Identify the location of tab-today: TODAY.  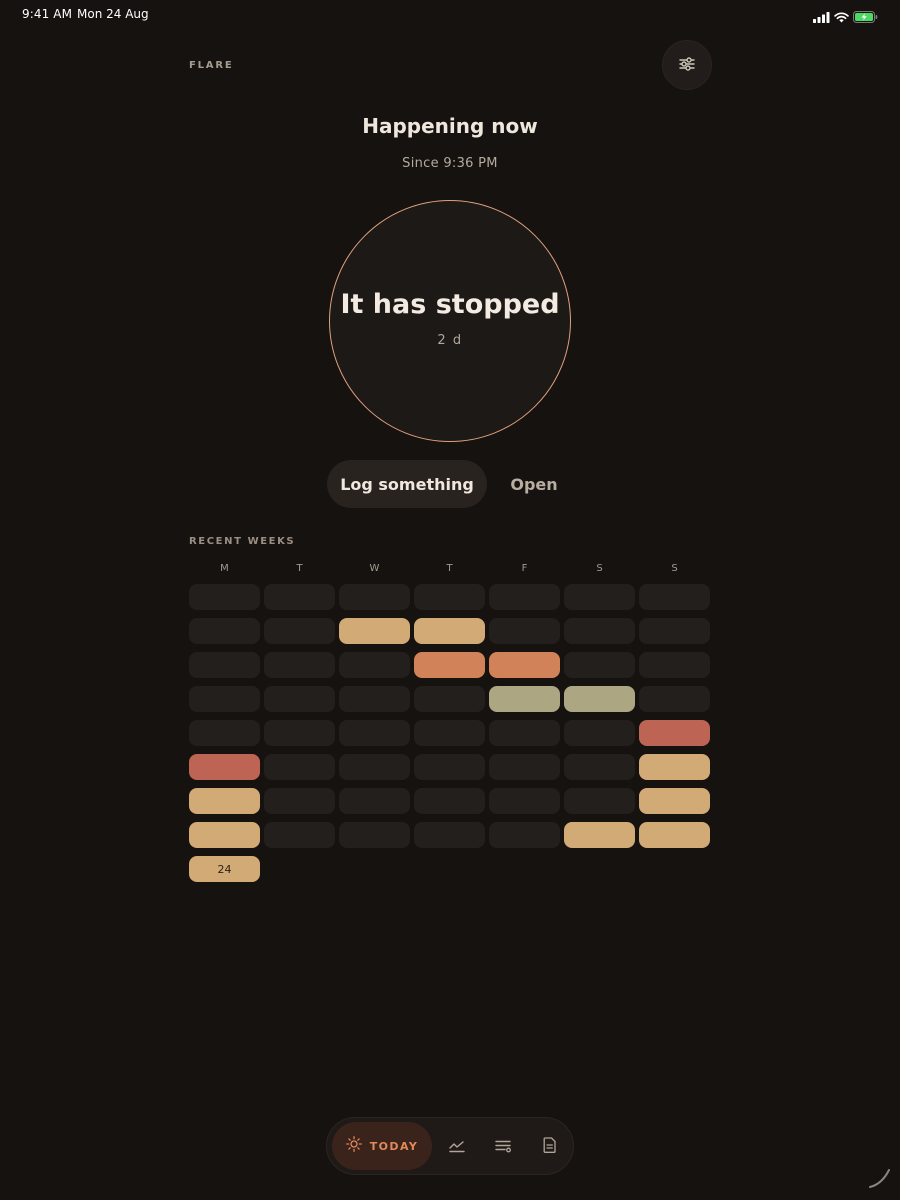
(382, 1146).